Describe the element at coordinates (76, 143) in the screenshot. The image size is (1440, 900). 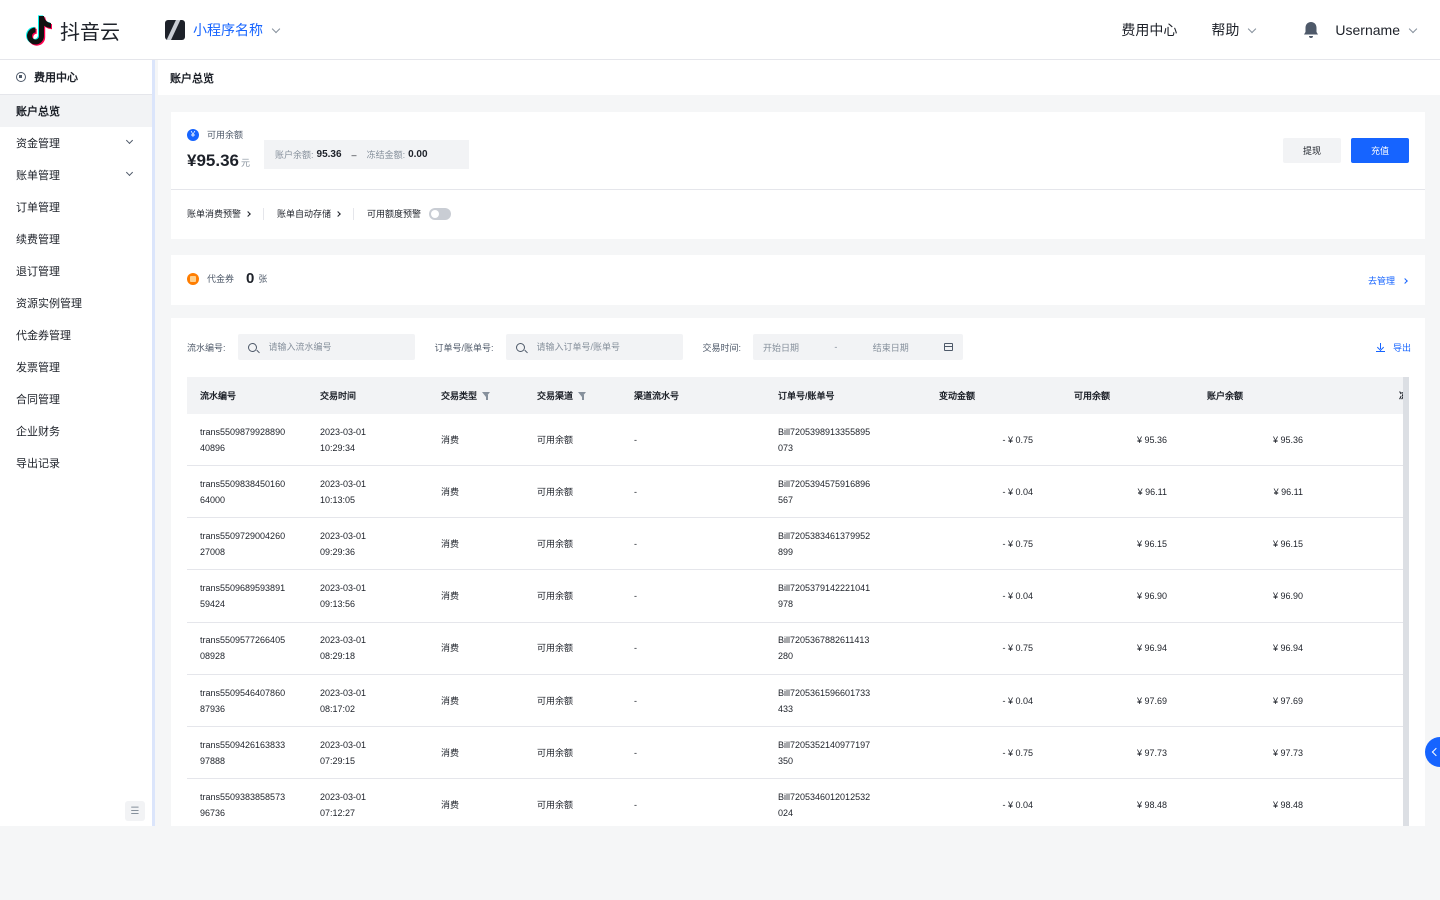
I see `sidebar-item: 资金管理` at that location.